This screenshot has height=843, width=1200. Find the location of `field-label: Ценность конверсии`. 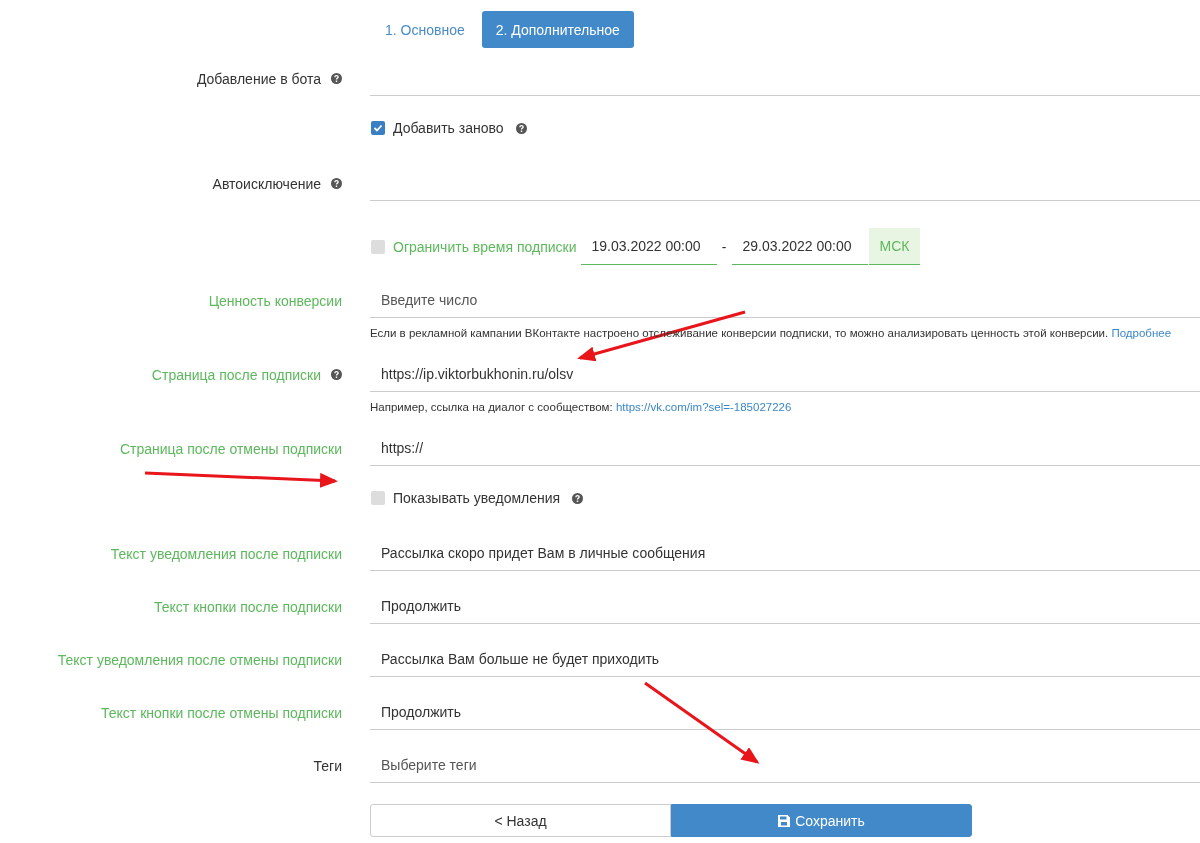

field-label: Ценность конверсии is located at coordinates (275, 300).